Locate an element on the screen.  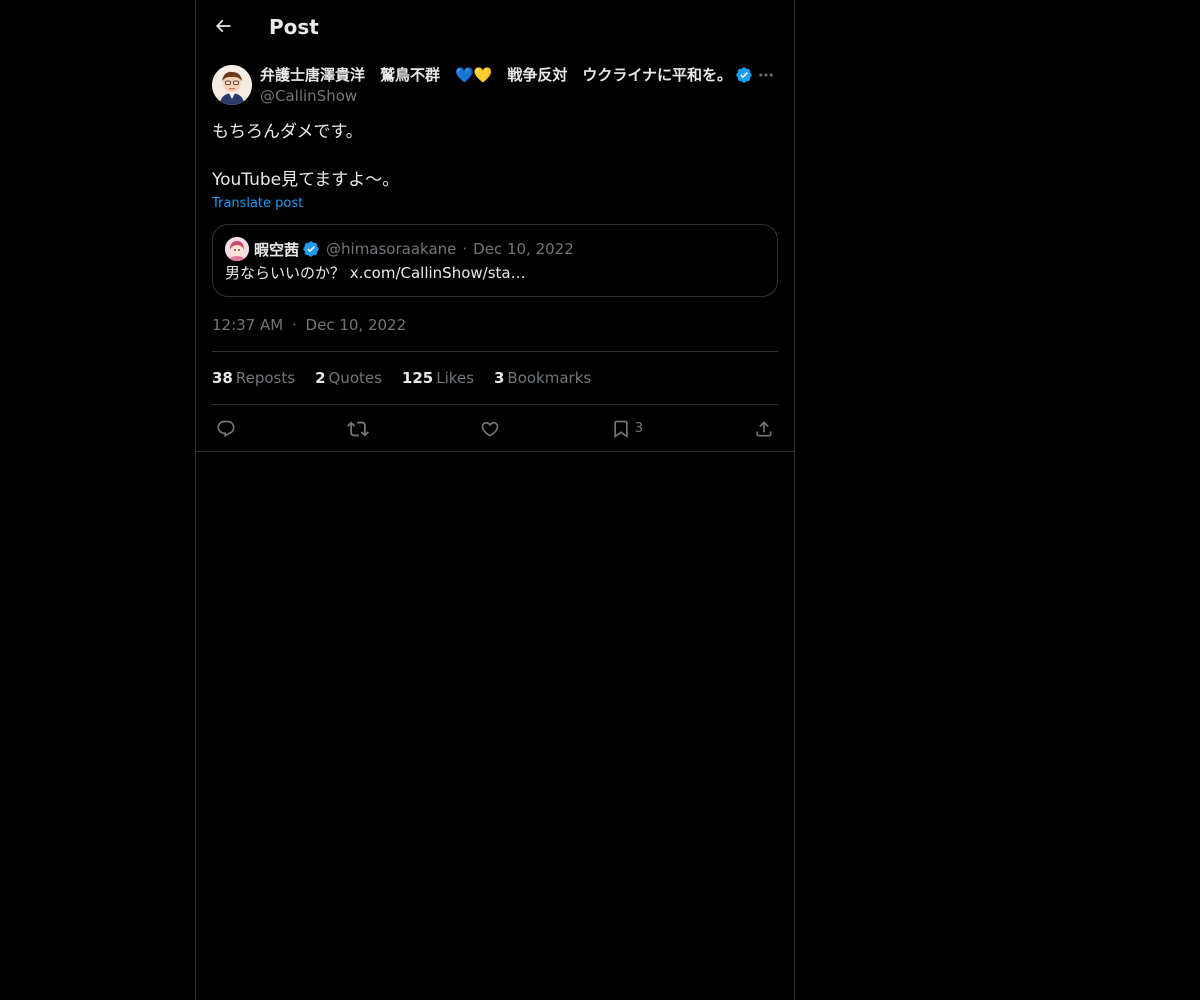
author-display-name: 弁護士唐澤貴洋 鷲鳥不群 💙💛 戦争反対 ウクライナに平和を。 is located at coordinates (496, 75).